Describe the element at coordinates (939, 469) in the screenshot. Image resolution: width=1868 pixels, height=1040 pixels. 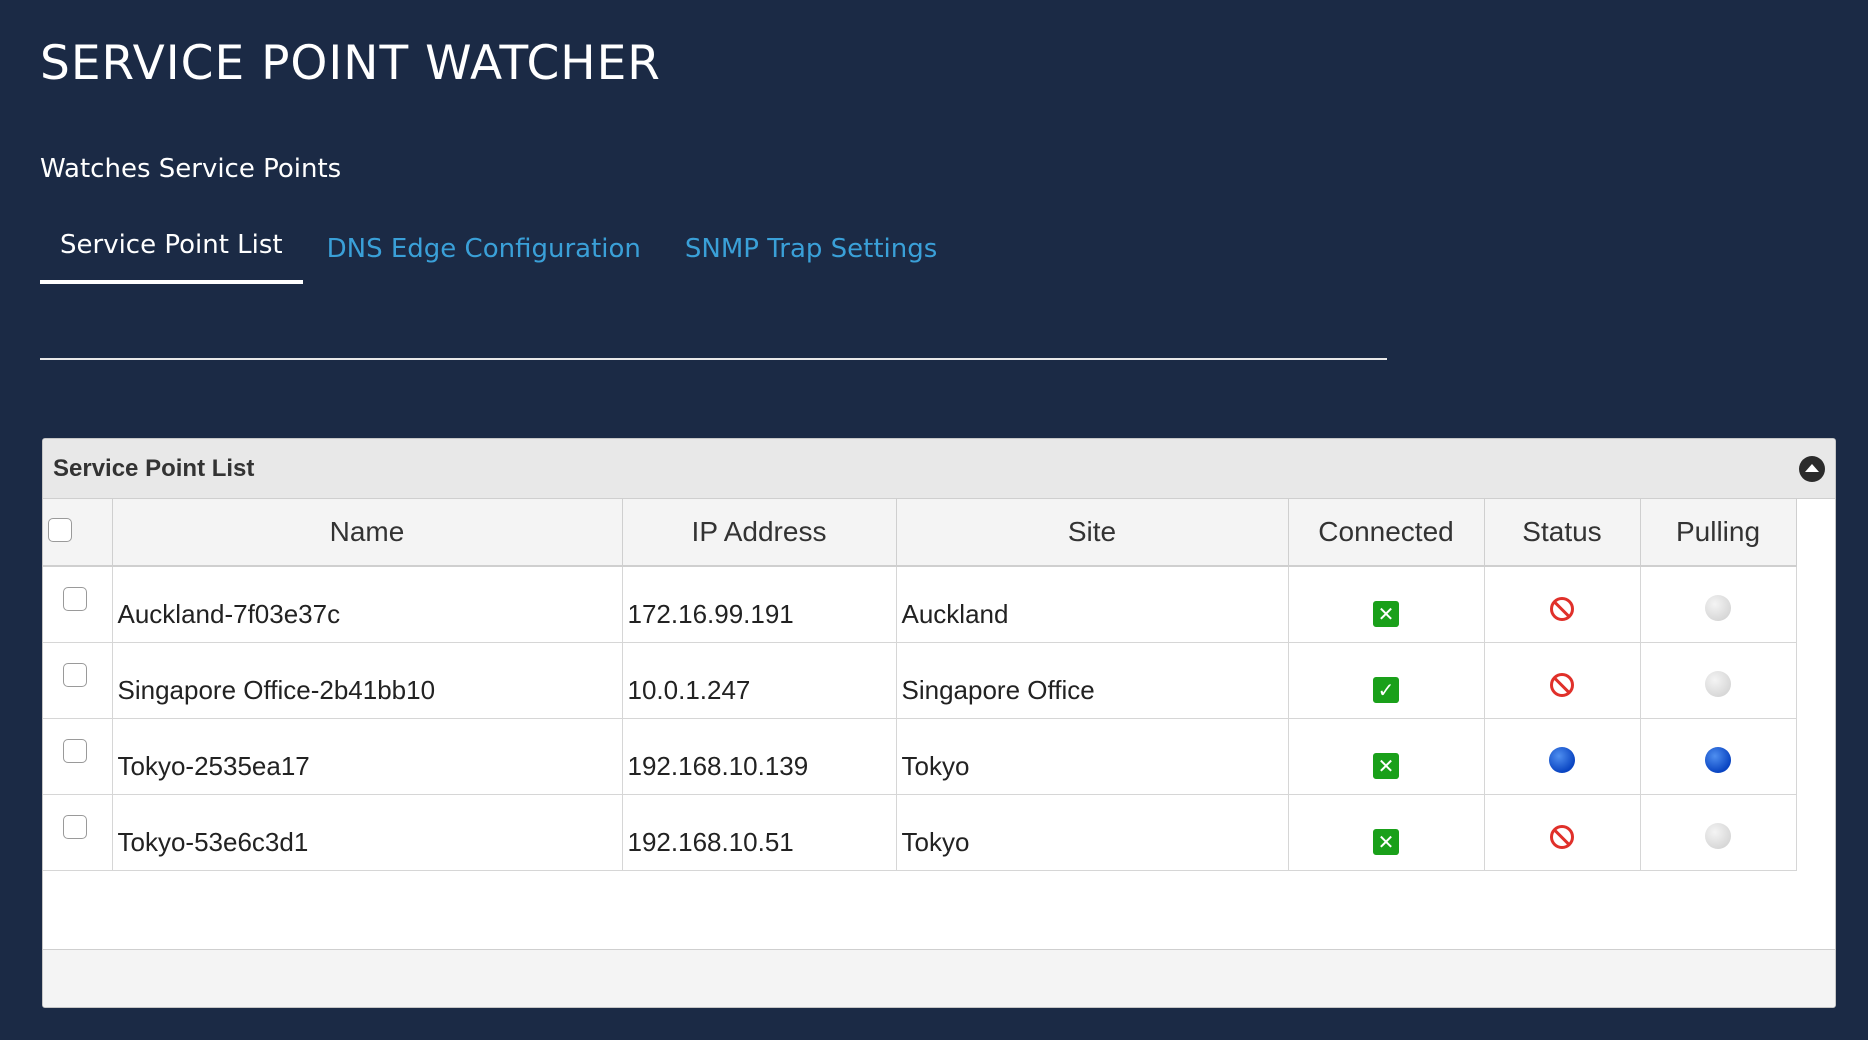
I see `panel-header: Service Point List` at that location.